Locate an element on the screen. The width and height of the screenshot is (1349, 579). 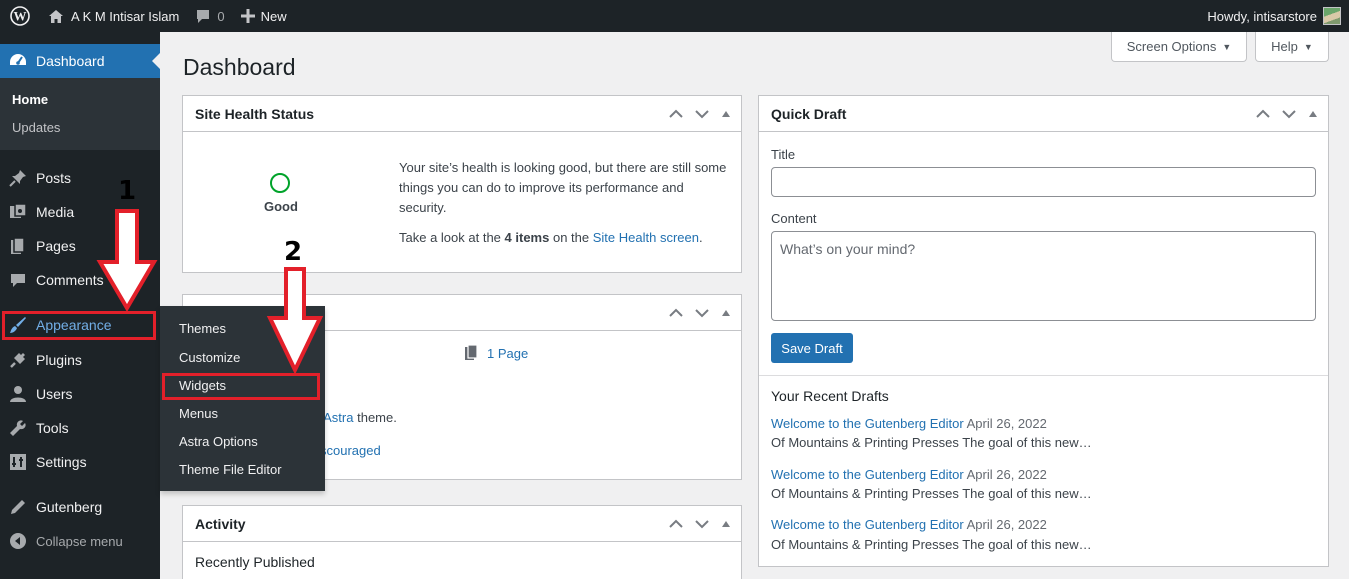
widget-header: Quick Draft is located at coordinates (1043, 114).